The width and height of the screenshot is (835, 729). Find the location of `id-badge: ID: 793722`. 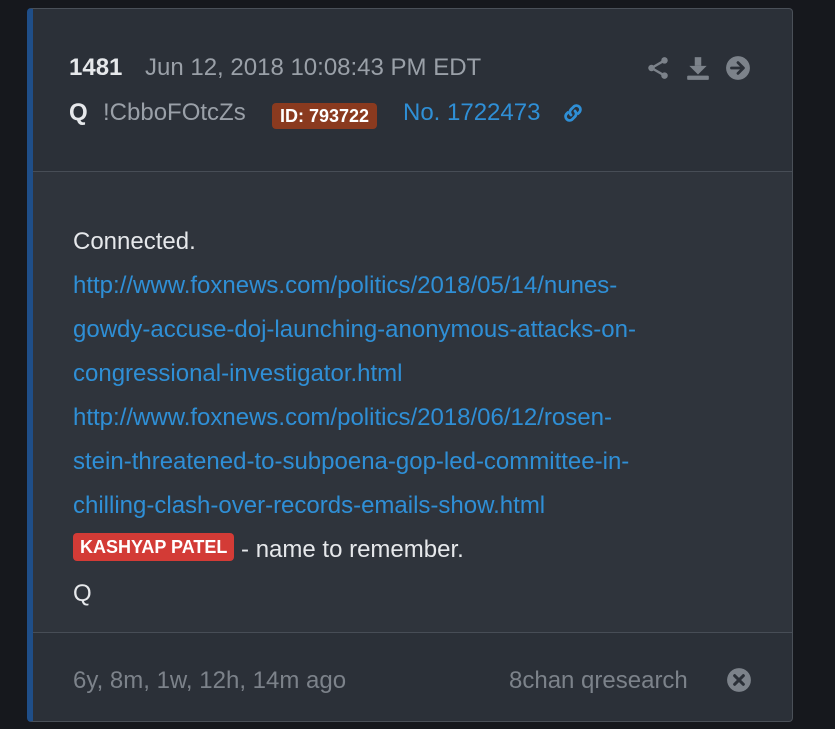

id-badge: ID: 793722 is located at coordinates (325, 116).